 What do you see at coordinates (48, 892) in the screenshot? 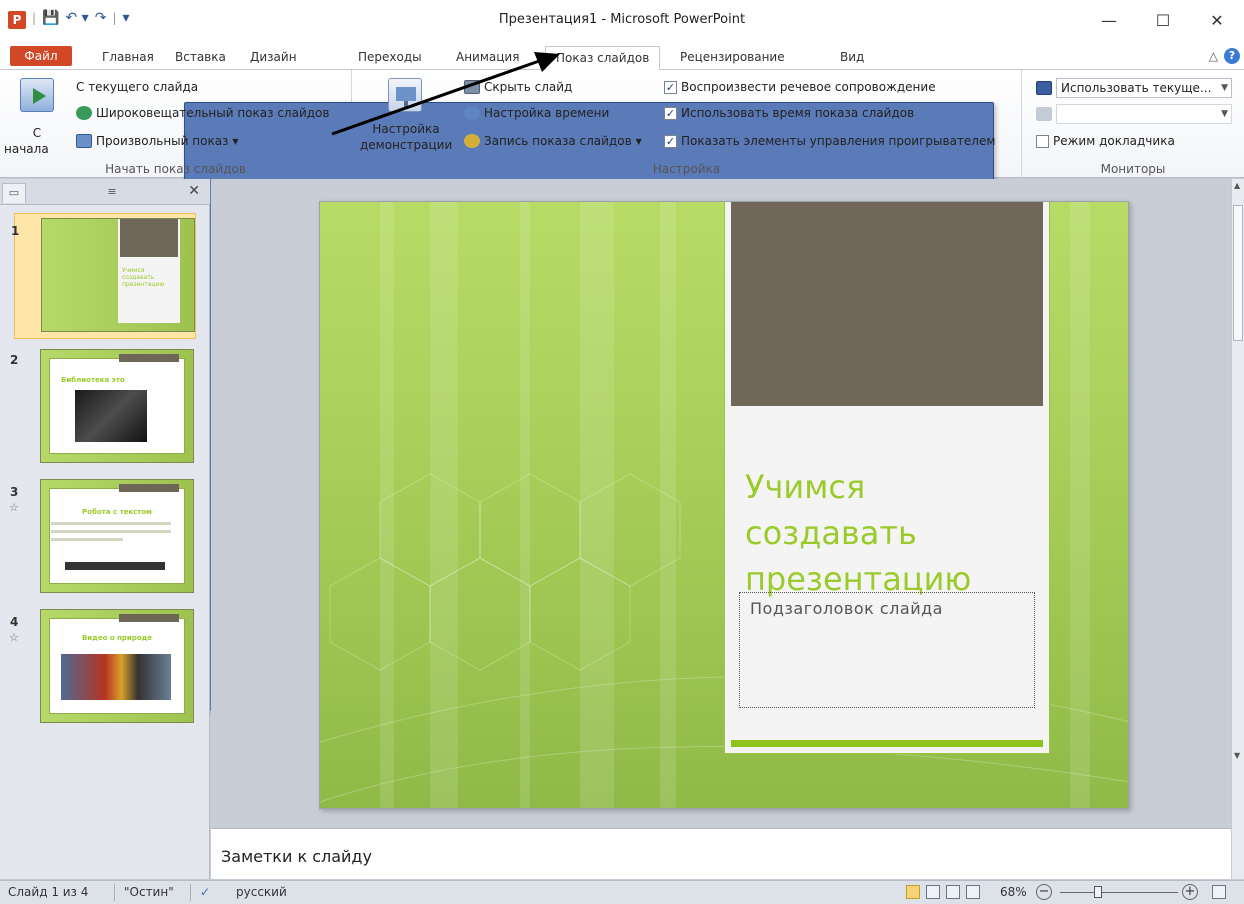
I see `slide-counter: Слайд 1 из 4` at bounding box center [48, 892].